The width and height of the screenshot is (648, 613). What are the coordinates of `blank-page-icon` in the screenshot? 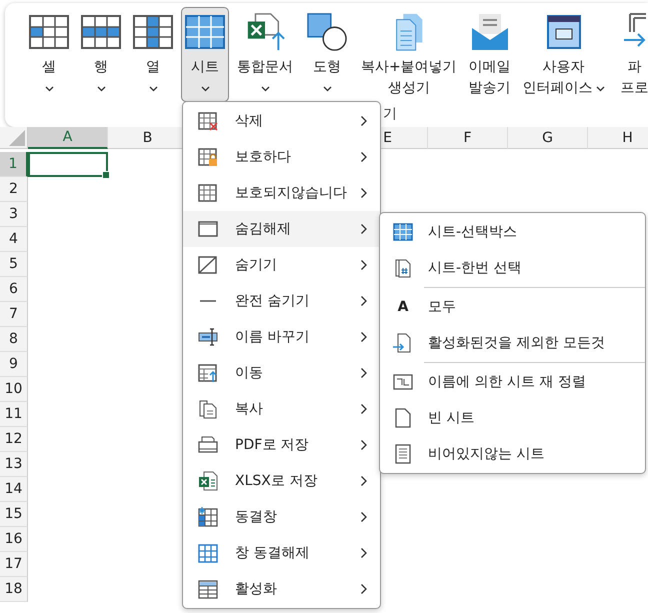 It's located at (403, 418).